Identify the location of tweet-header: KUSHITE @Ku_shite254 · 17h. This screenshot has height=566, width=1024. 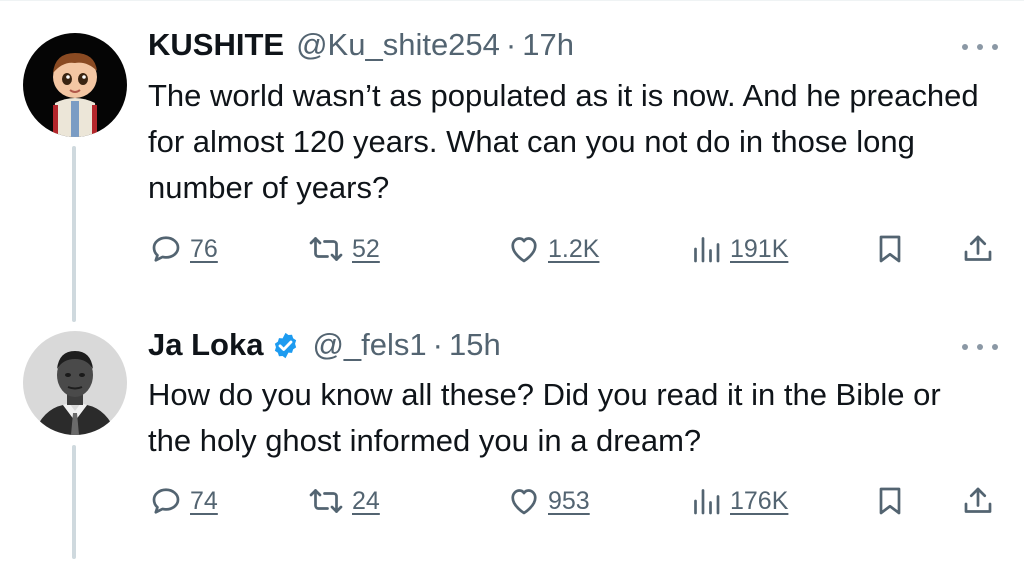
(361, 45).